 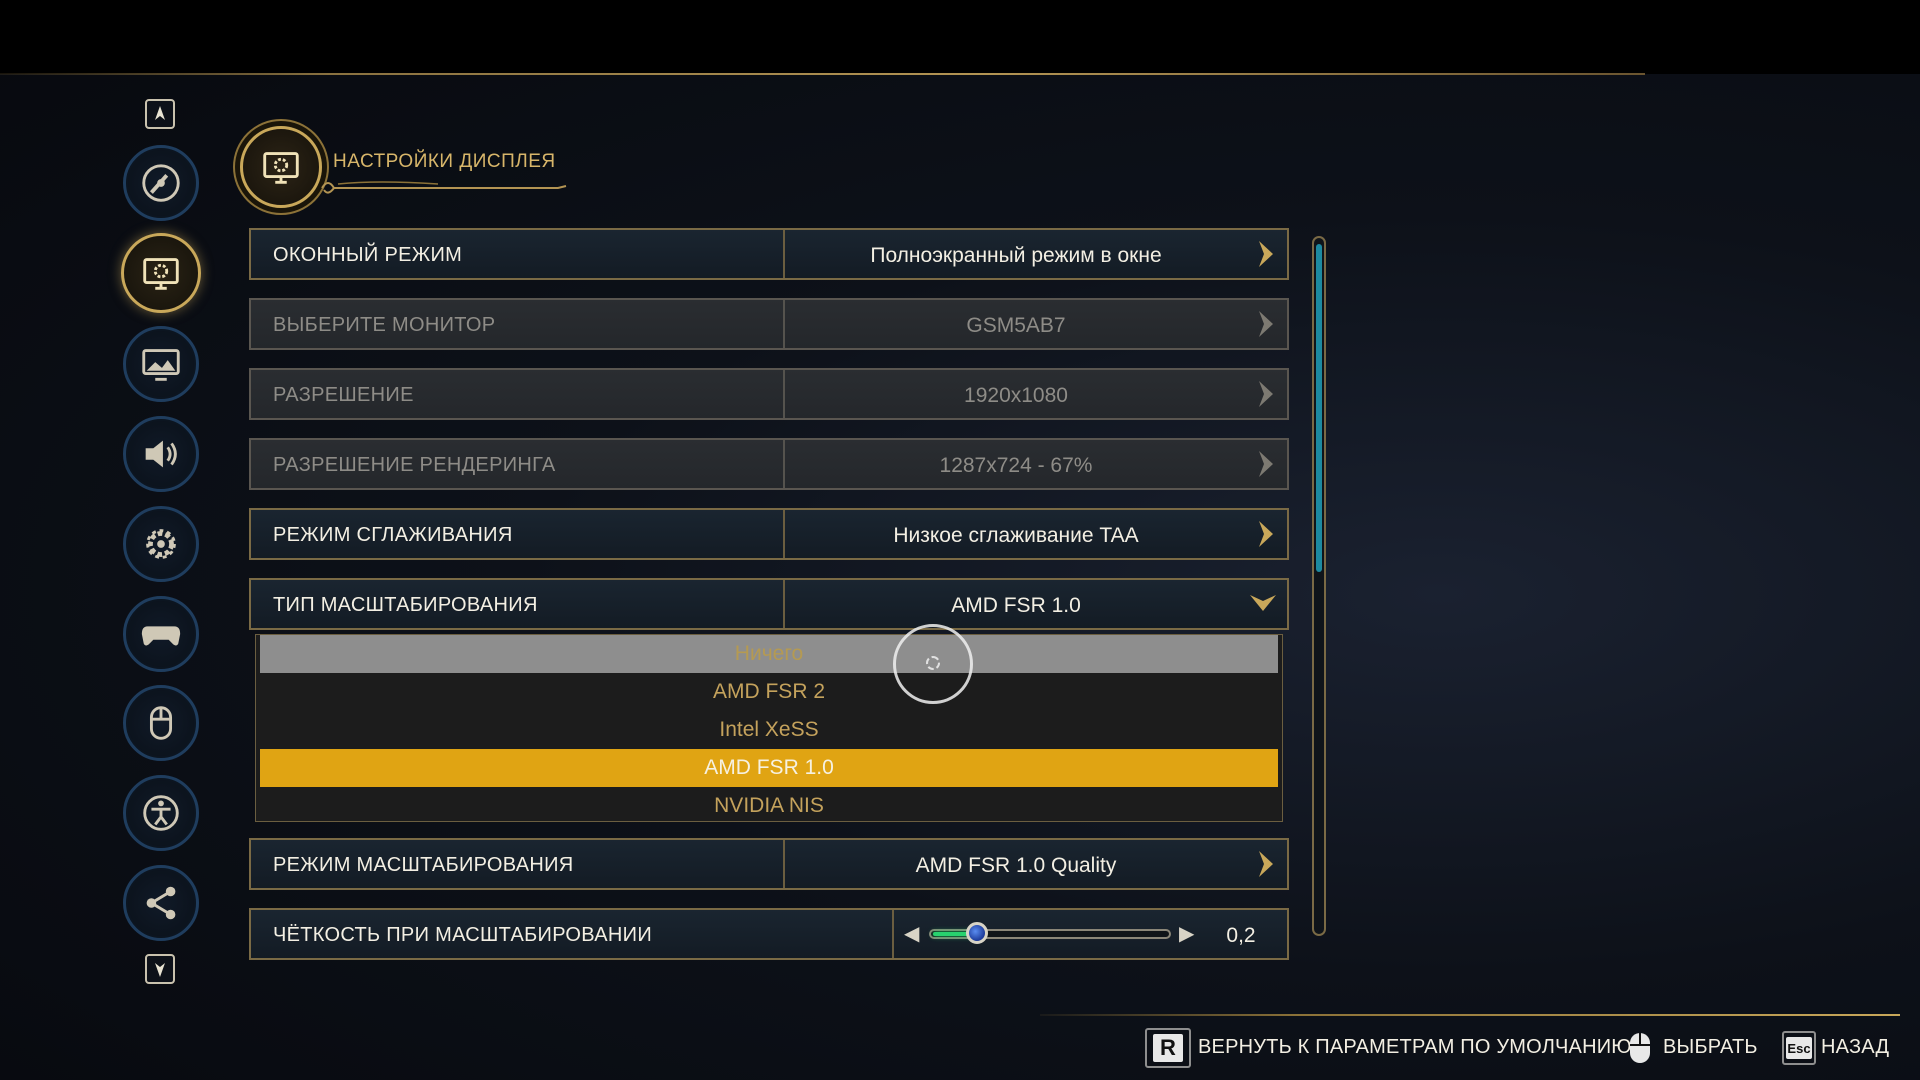 What do you see at coordinates (1016, 395) in the screenshot?
I see `setting-value: 1920x1080` at bounding box center [1016, 395].